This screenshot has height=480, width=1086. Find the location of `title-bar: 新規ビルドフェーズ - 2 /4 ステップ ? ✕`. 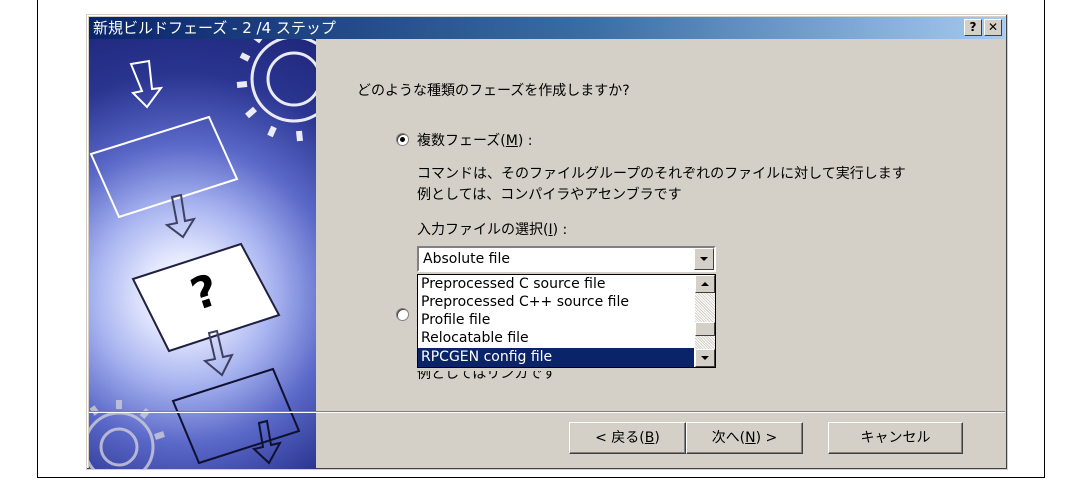

title-bar: 新規ビルドフェーズ - 2 /4 ステップ ? ✕ is located at coordinates (547, 28).